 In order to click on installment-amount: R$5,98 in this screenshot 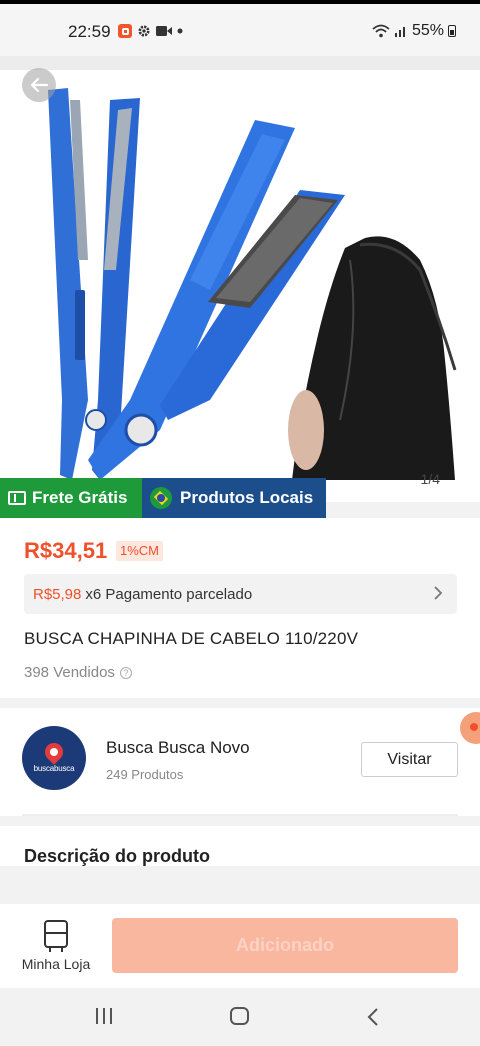, I will do `click(57, 594)`.